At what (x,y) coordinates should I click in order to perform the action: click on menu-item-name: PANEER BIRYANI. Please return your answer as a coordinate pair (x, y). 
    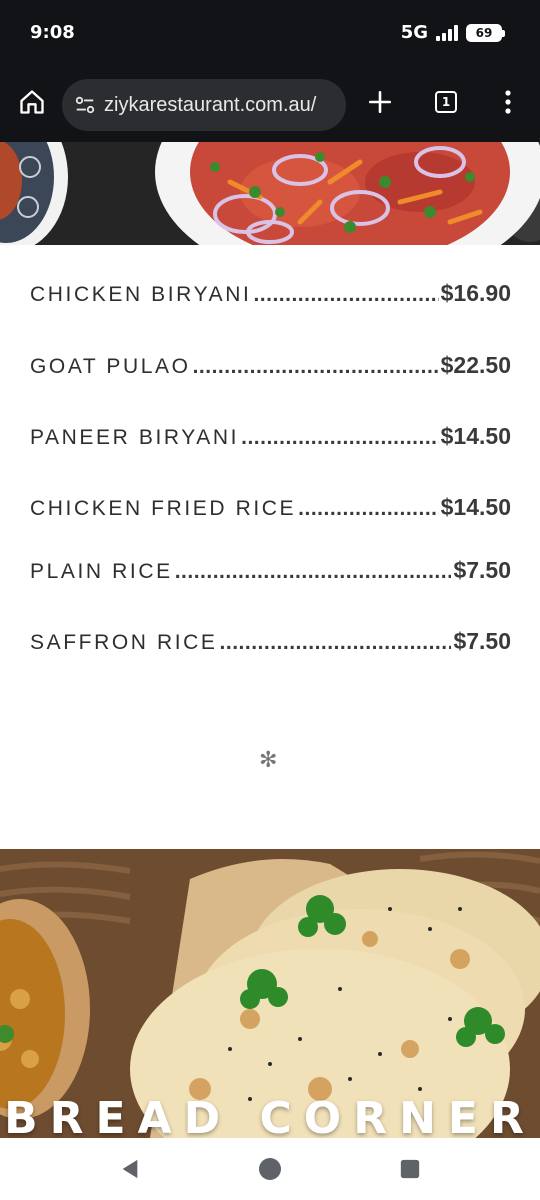
    Looking at the image, I should click on (135, 437).